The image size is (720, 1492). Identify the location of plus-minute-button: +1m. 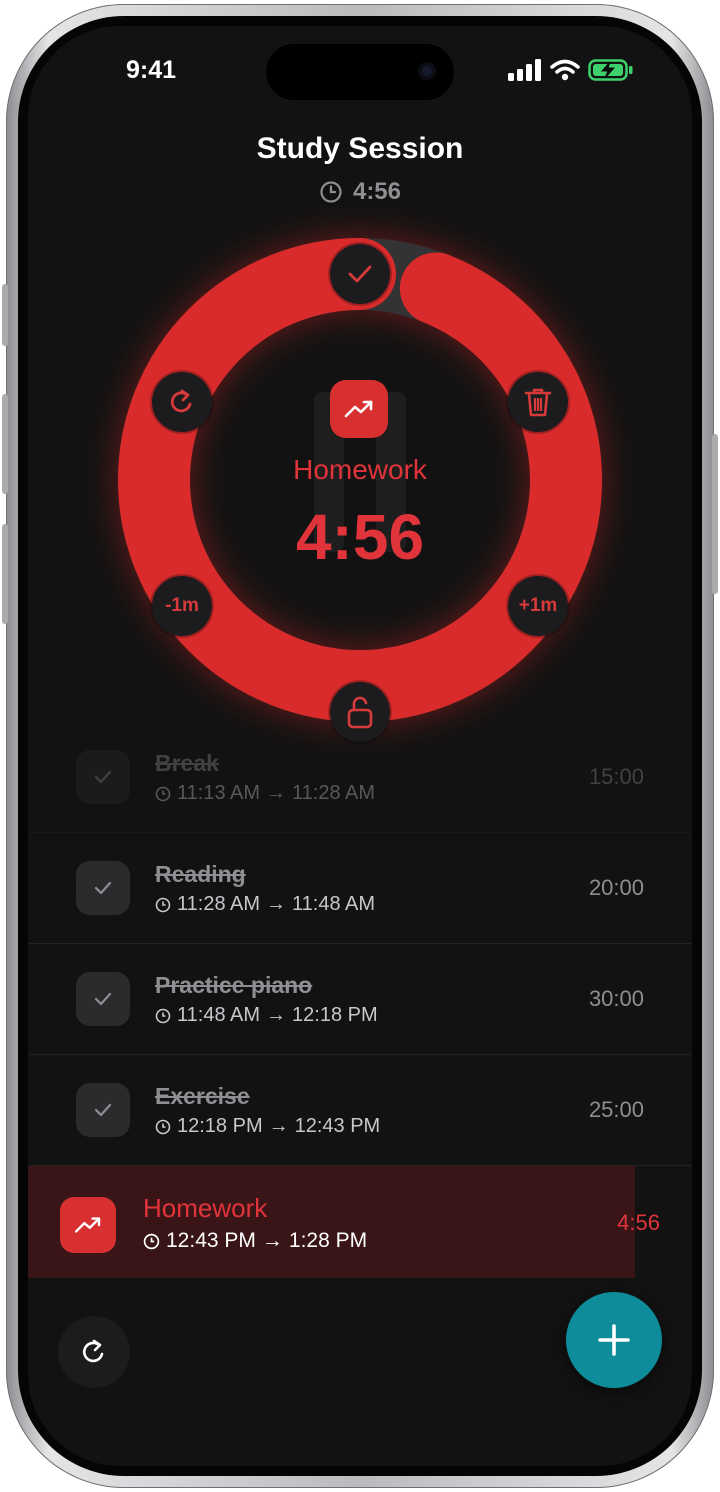
(538, 606).